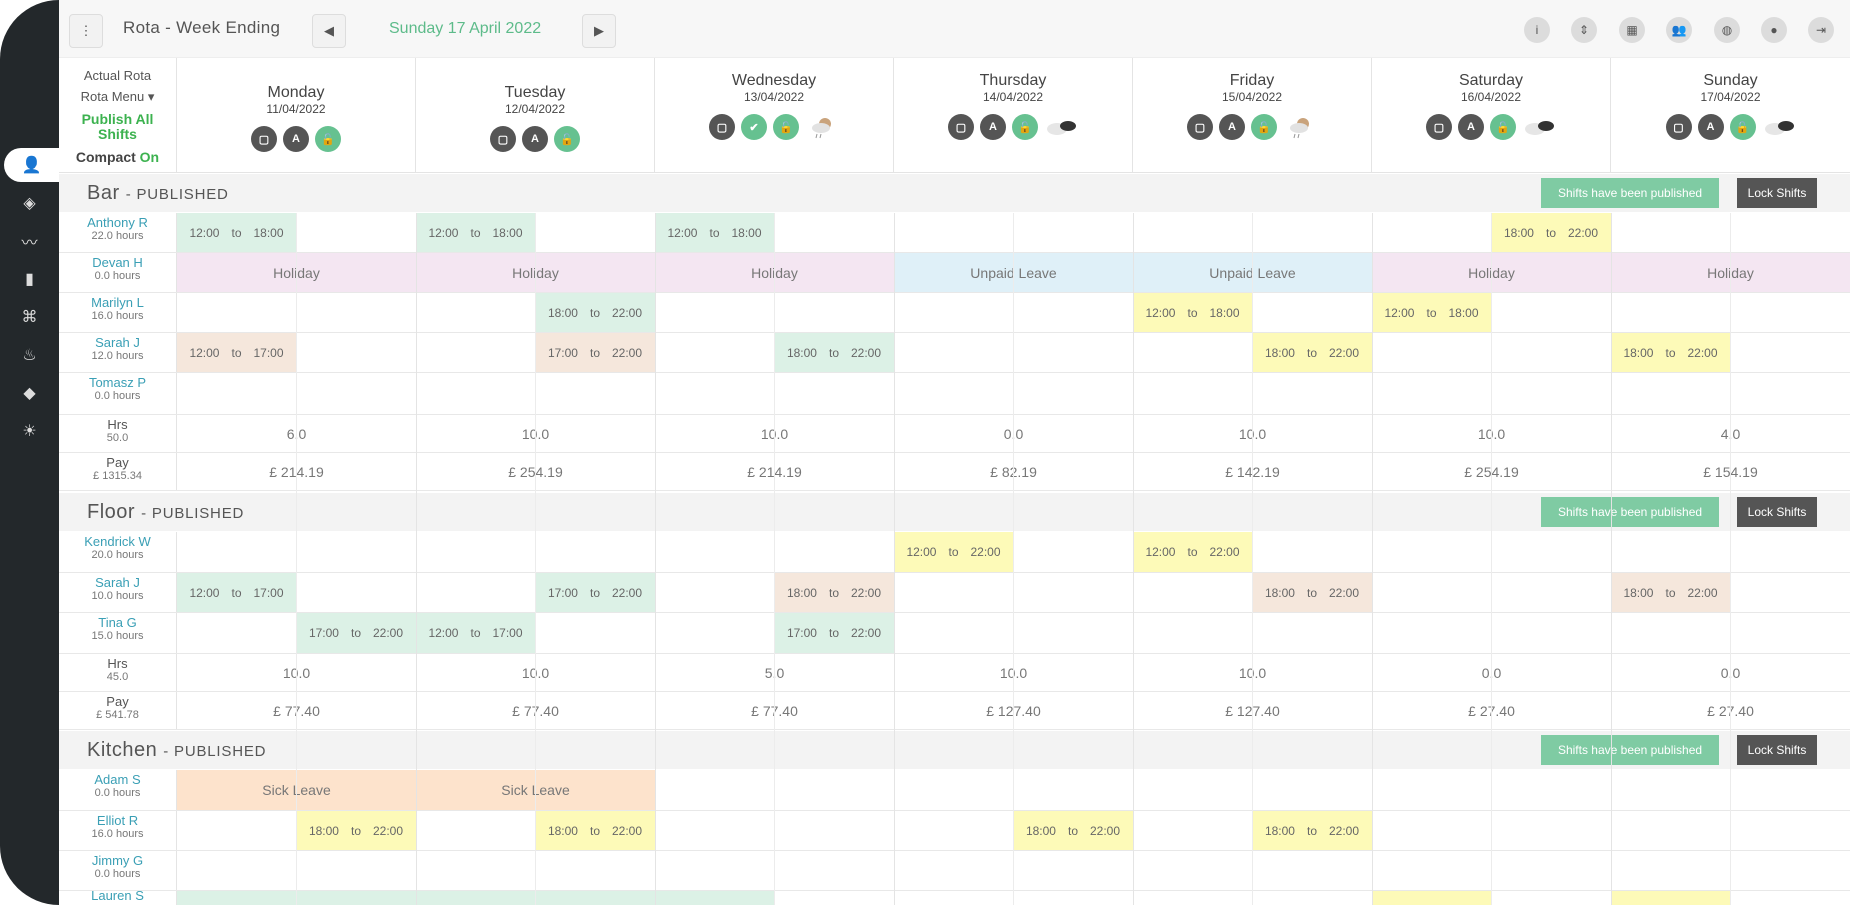 The width and height of the screenshot is (1850, 905). Describe the element at coordinates (118, 870) in the screenshot. I see `staff-cell: Jimmy G 0.0 hours` at that location.